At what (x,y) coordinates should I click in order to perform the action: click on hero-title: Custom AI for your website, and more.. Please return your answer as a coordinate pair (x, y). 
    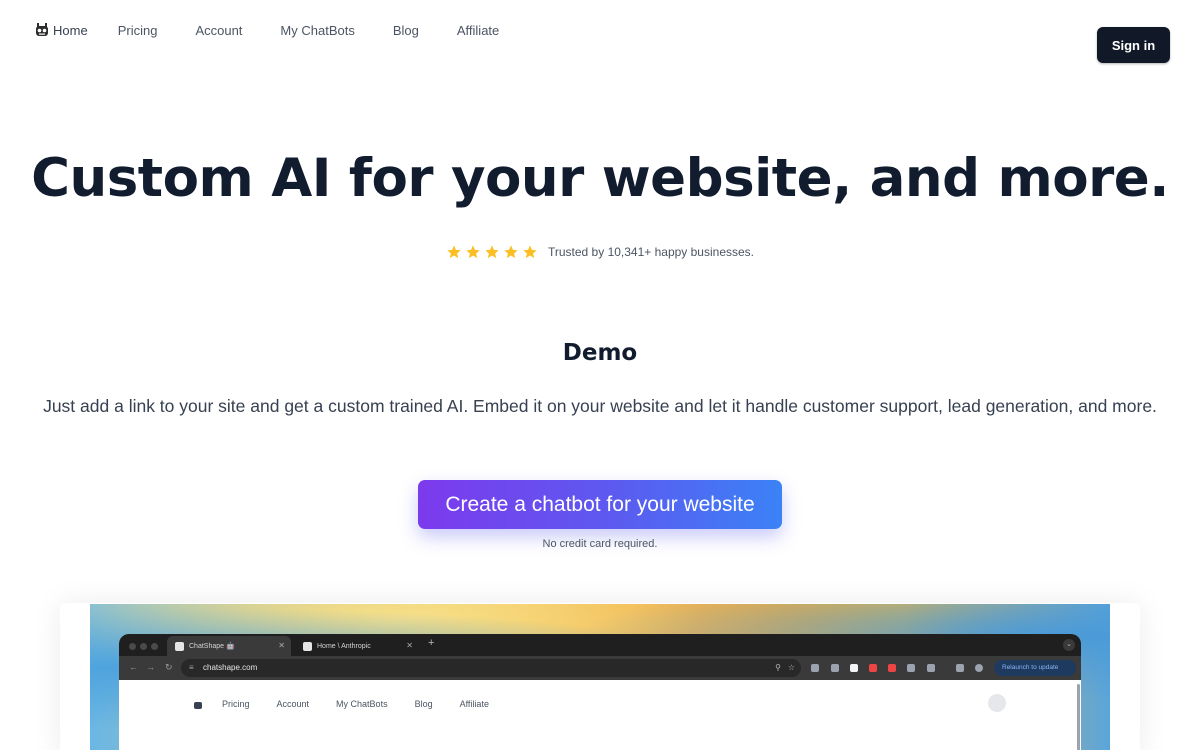
    Looking at the image, I should click on (600, 178).